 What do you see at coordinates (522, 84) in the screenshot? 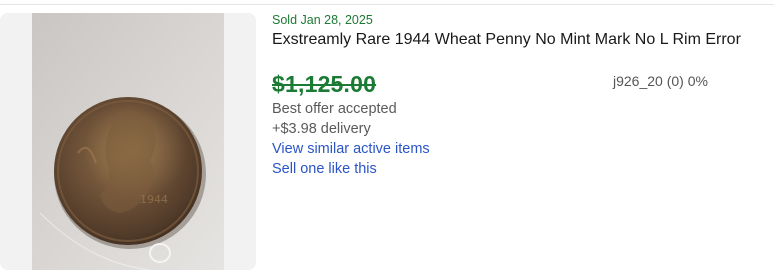
I see `price-row: $1,125.00 j926_20 (0) 0%` at bounding box center [522, 84].